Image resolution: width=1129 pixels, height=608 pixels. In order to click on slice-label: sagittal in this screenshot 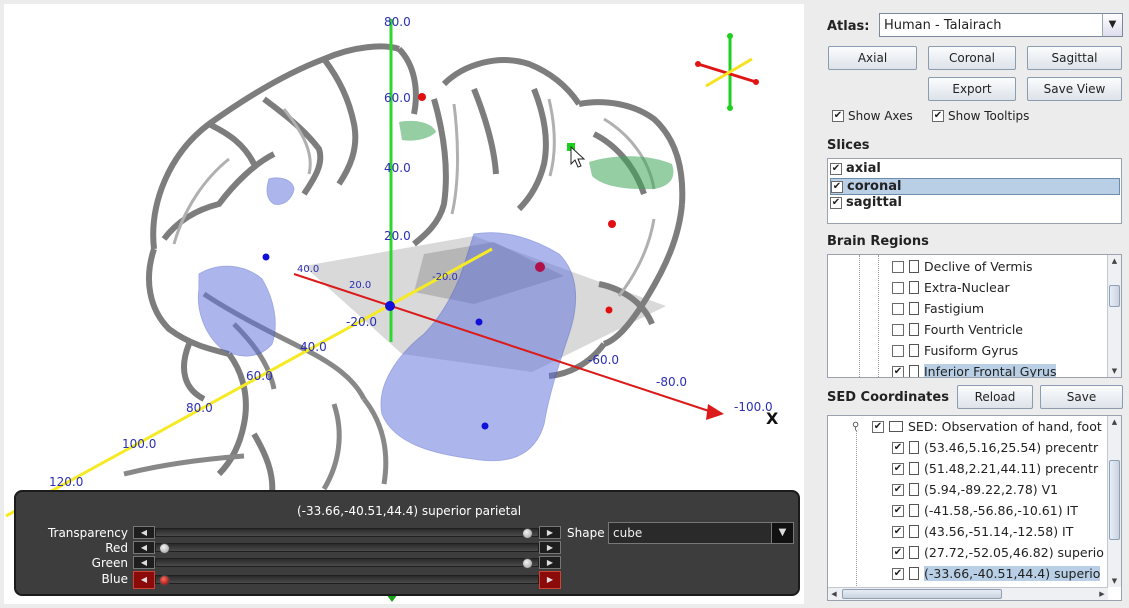, I will do `click(874, 202)`.